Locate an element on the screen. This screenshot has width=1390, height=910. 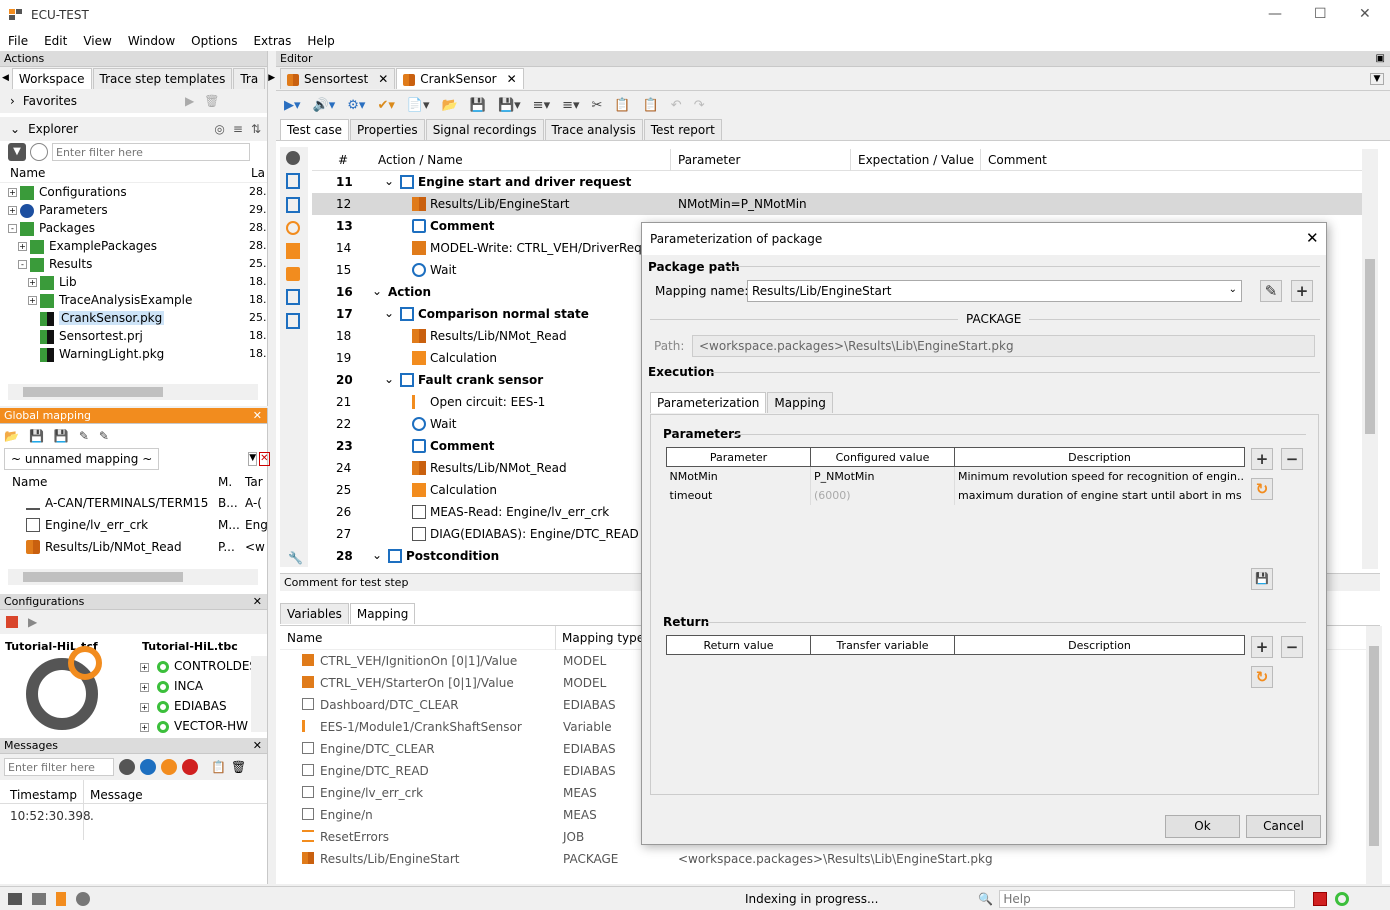
col-number: # is located at coordinates (343, 160).